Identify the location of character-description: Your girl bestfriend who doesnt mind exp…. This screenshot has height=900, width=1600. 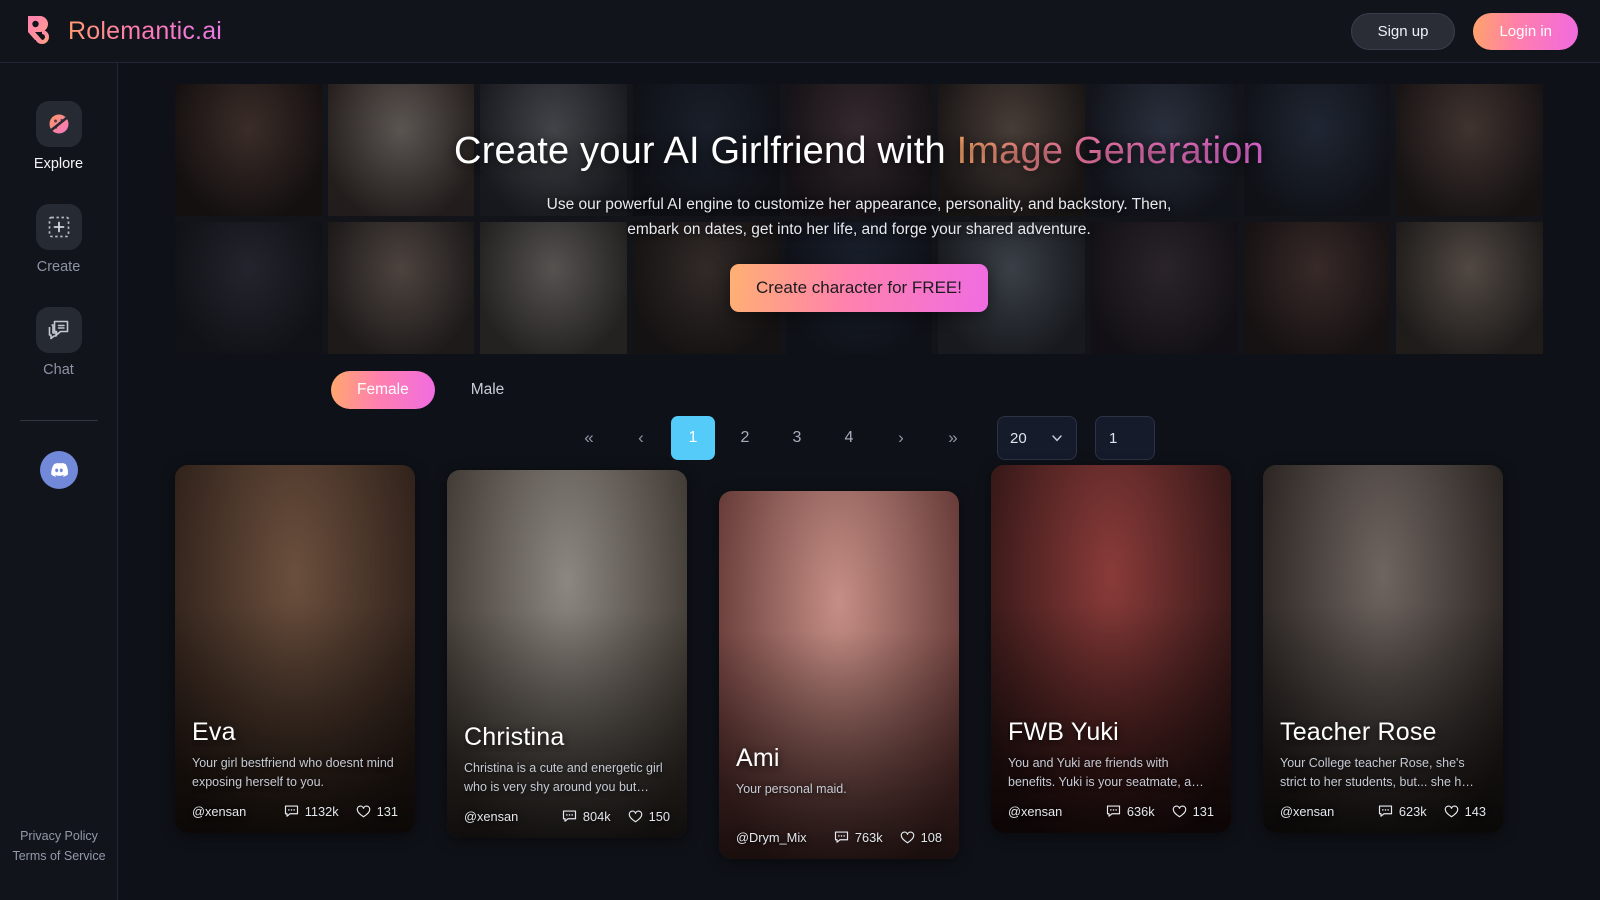
(293, 773).